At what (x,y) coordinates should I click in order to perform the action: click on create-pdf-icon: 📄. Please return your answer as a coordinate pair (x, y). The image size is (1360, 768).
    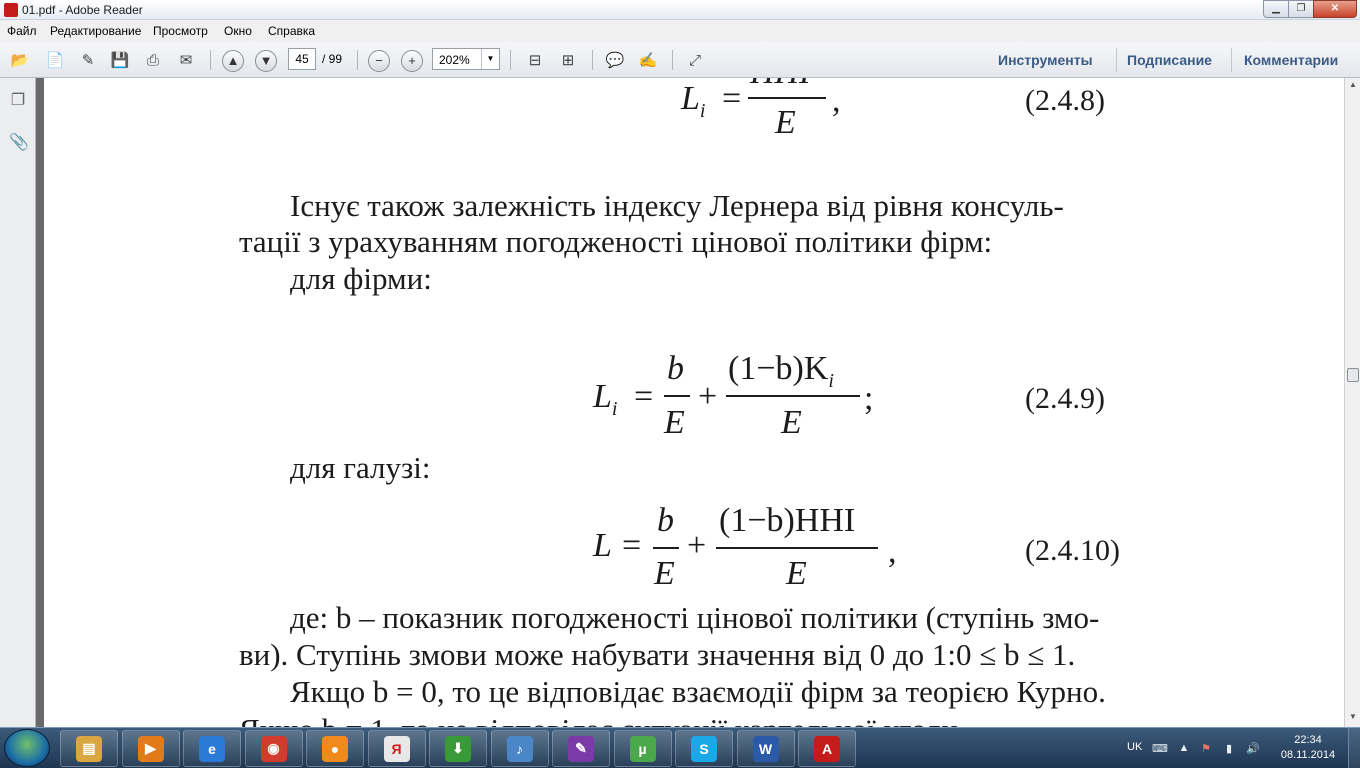
    Looking at the image, I should click on (55, 60).